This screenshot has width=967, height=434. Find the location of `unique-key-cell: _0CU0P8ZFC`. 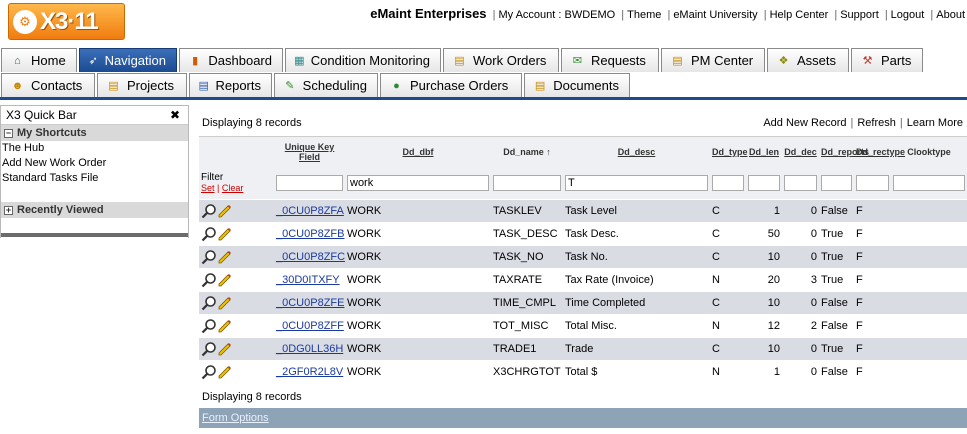

unique-key-cell: _0CU0P8ZFC is located at coordinates (309, 257).